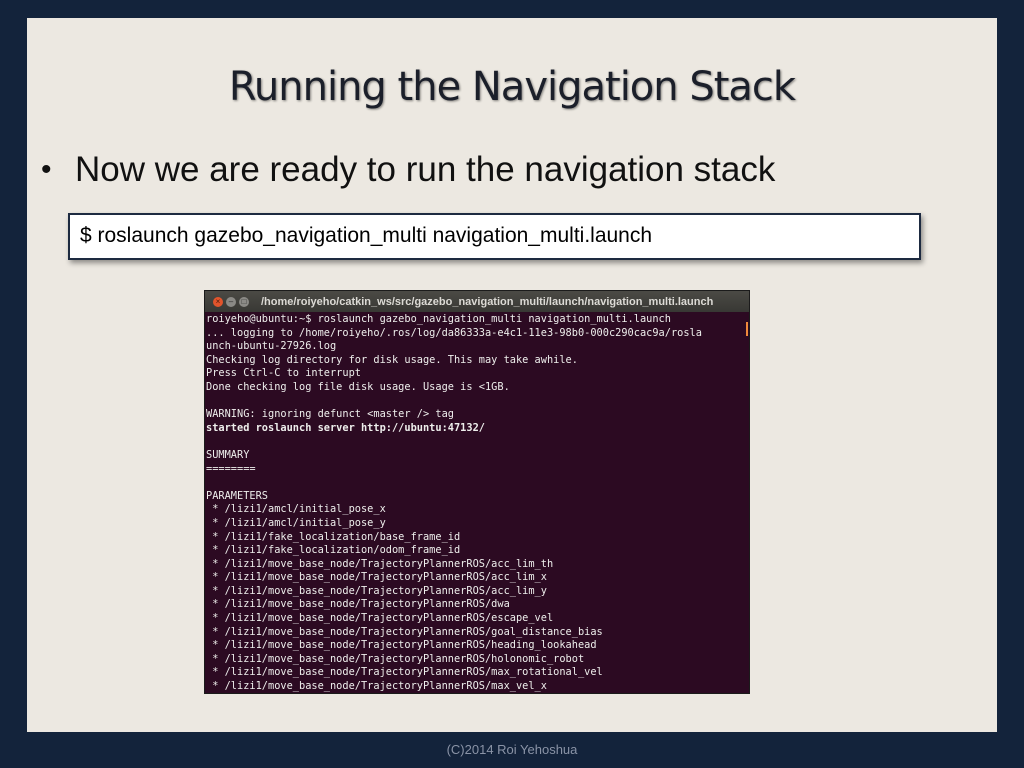 This screenshot has height=768, width=1024. What do you see at coordinates (330, 414) in the screenshot?
I see `terminal-line: WARNING: ignoring defunct <master /> tag` at bounding box center [330, 414].